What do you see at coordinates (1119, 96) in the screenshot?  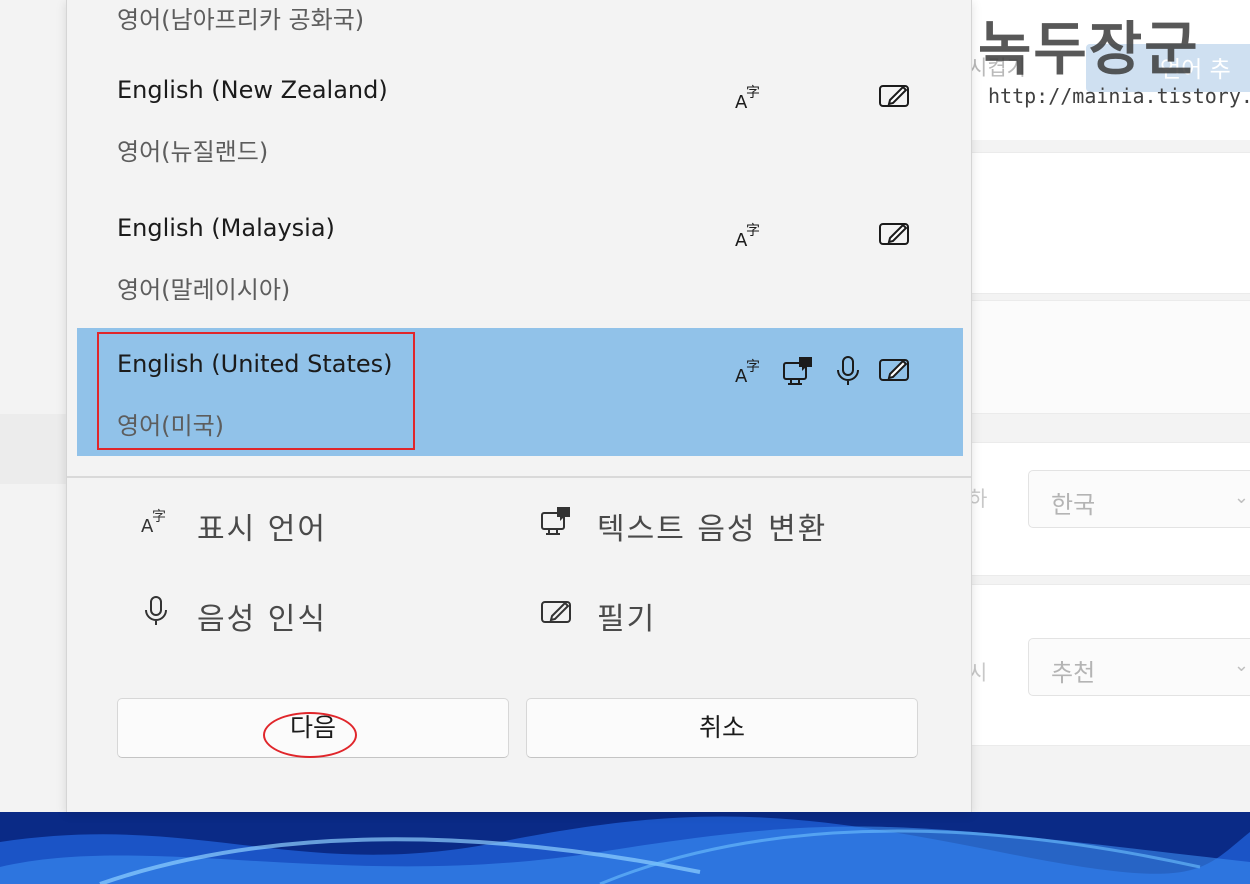 I see `watermark-url: http://mainia.tistory.com` at bounding box center [1119, 96].